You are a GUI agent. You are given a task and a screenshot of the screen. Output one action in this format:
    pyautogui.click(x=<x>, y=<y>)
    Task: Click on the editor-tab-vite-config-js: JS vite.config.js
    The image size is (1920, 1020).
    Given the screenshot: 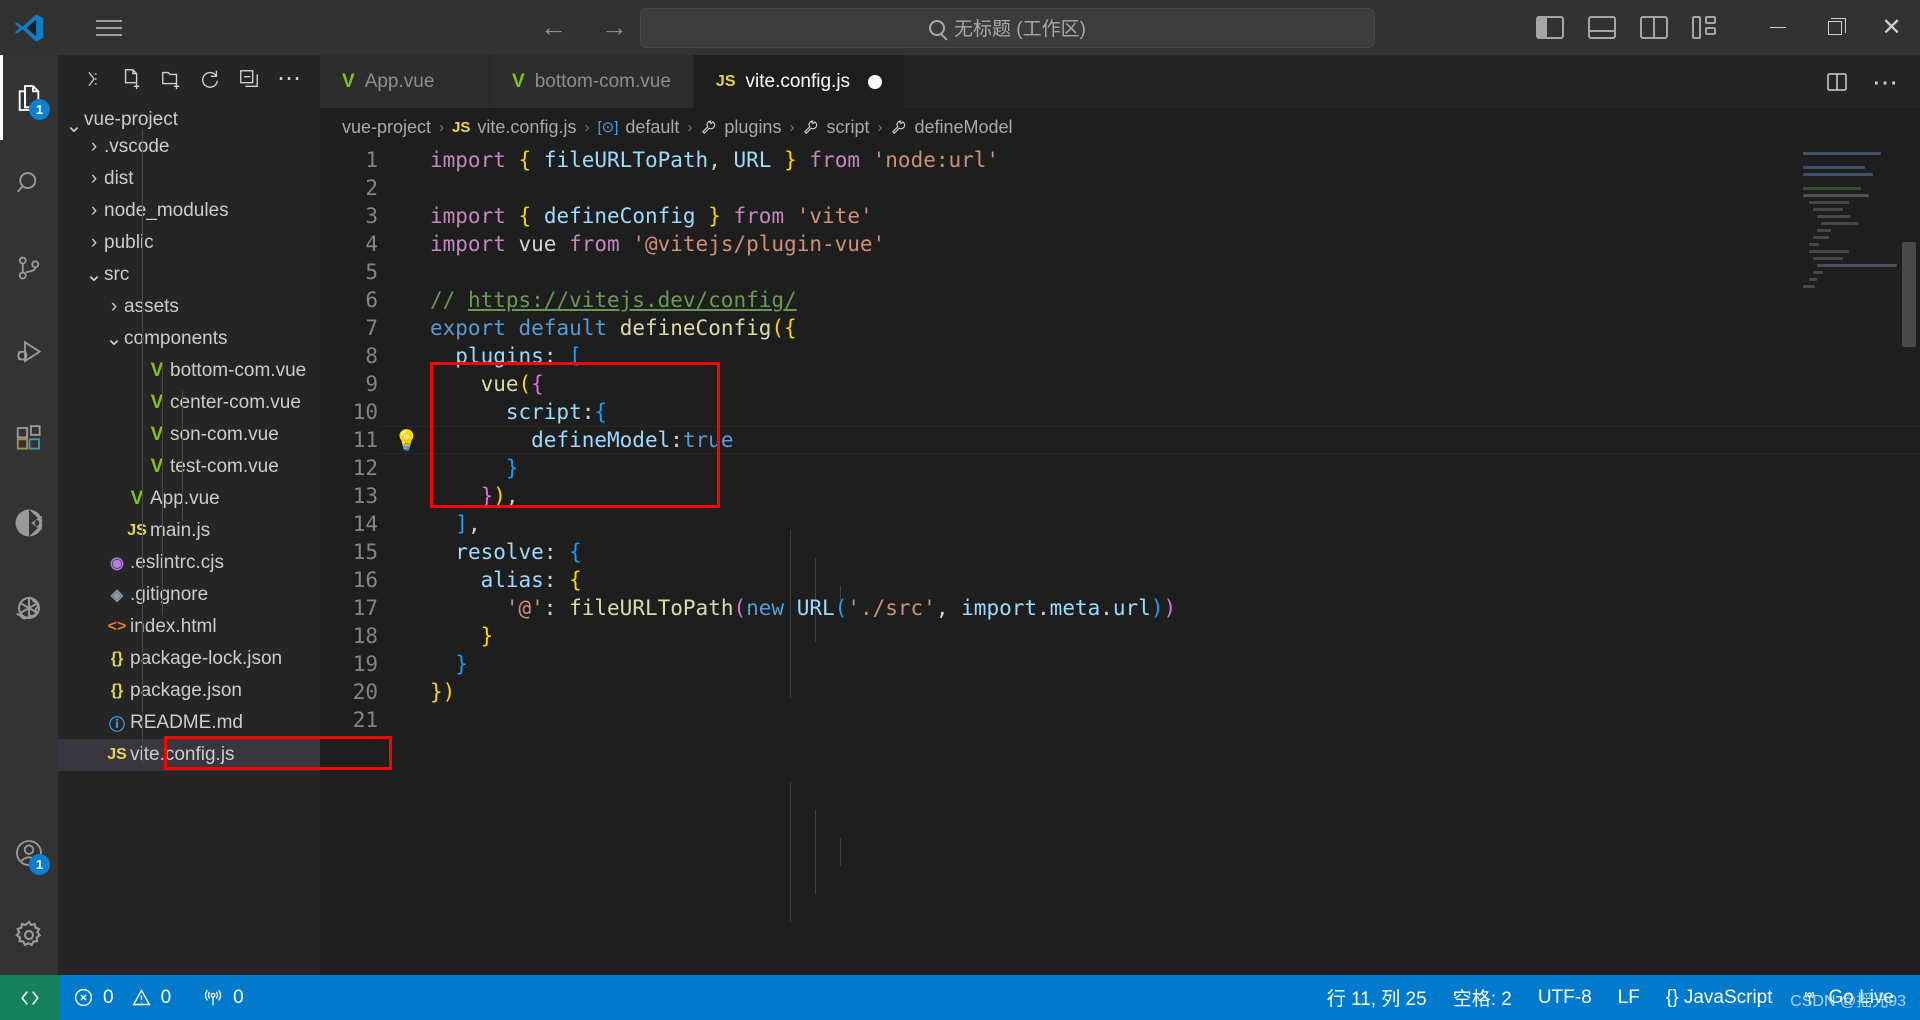 What is the action you would take?
    pyautogui.click(x=799, y=81)
    